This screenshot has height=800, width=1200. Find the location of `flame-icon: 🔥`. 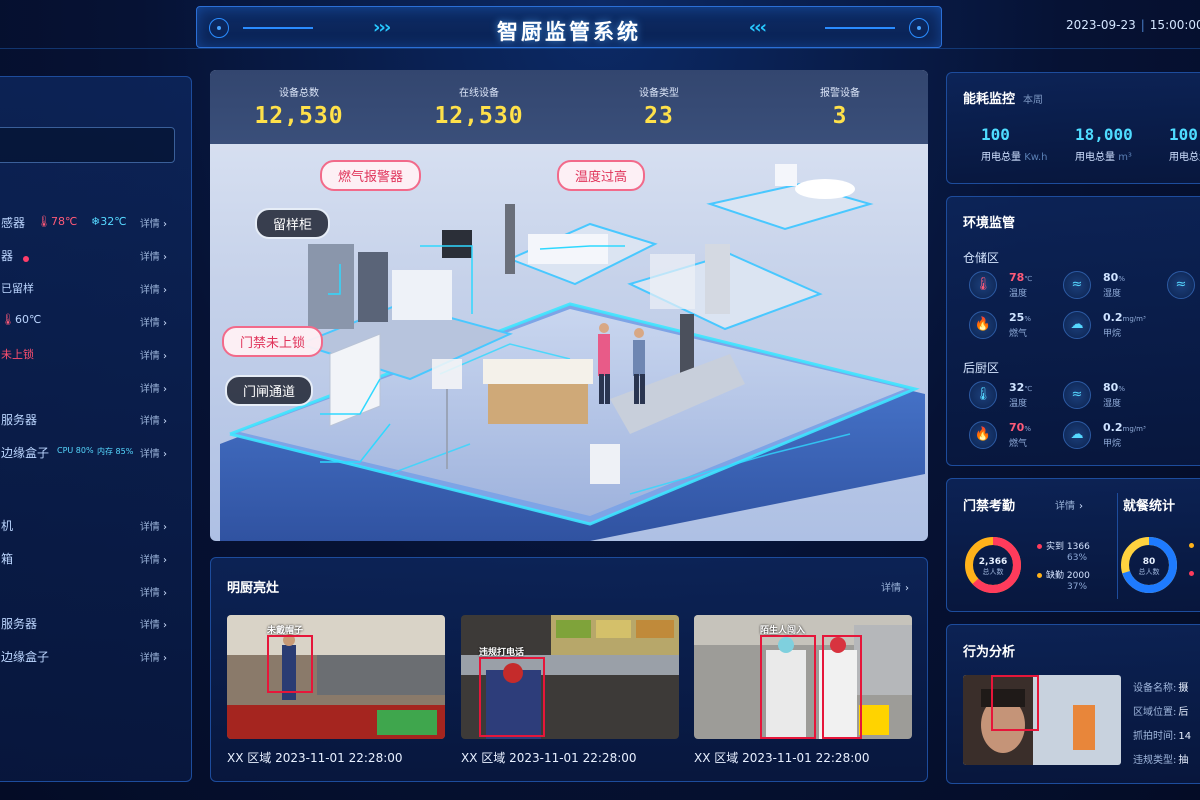

flame-icon: 🔥 is located at coordinates (983, 325).